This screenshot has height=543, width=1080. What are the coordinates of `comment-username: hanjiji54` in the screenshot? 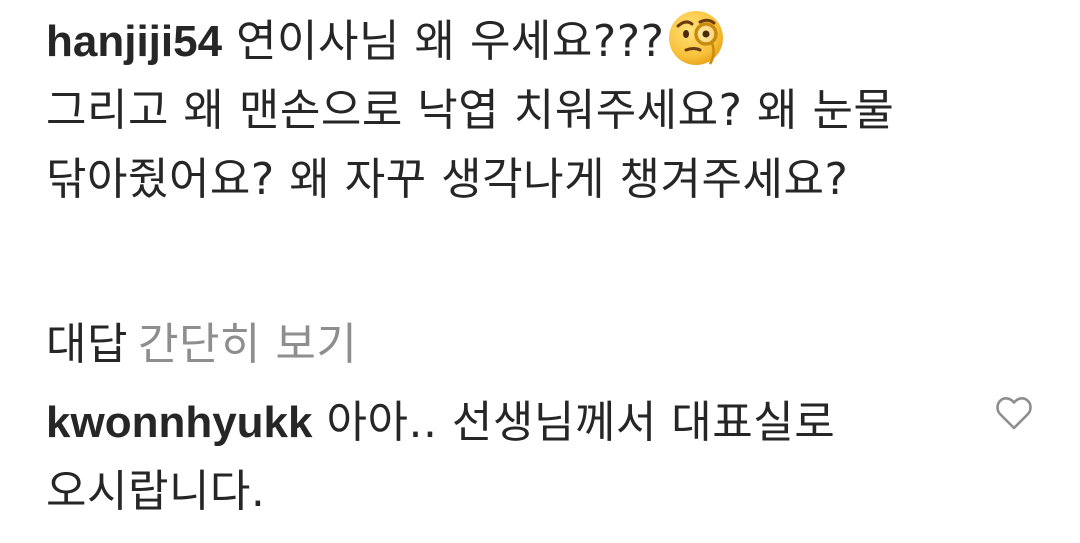 It's located at (134, 41).